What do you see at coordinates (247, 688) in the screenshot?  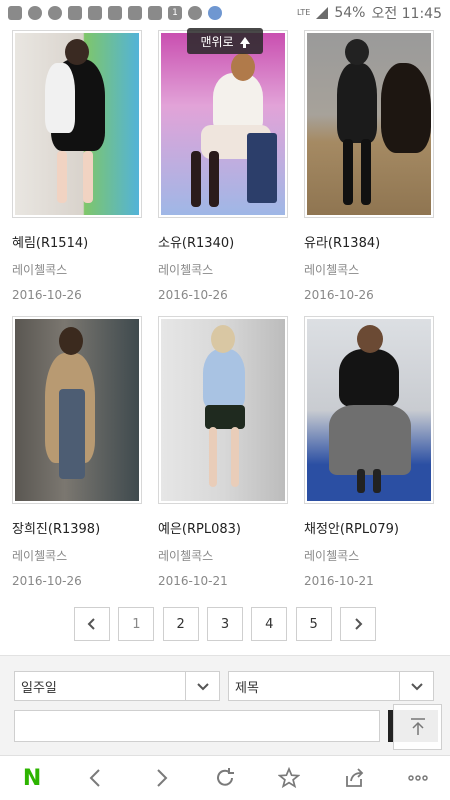 I see `field-select-value: 제목` at bounding box center [247, 688].